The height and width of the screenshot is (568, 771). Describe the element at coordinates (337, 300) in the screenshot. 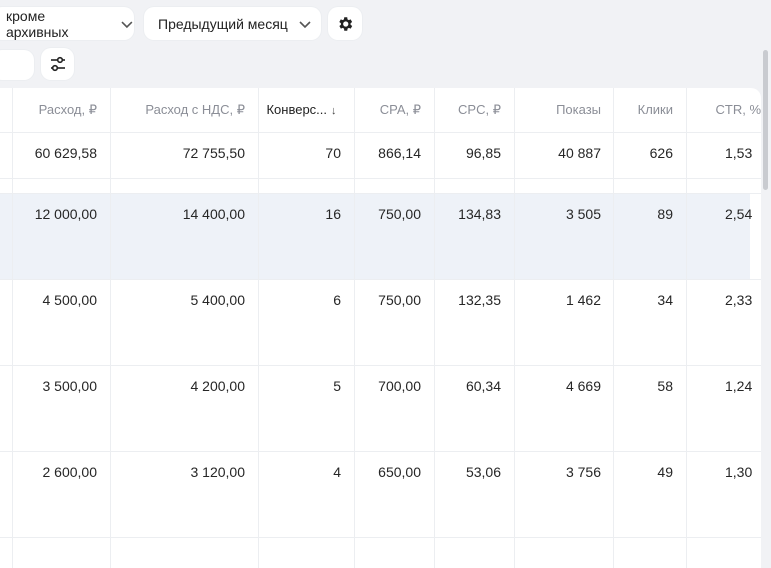

I see `cell-conversions: 6` at that location.